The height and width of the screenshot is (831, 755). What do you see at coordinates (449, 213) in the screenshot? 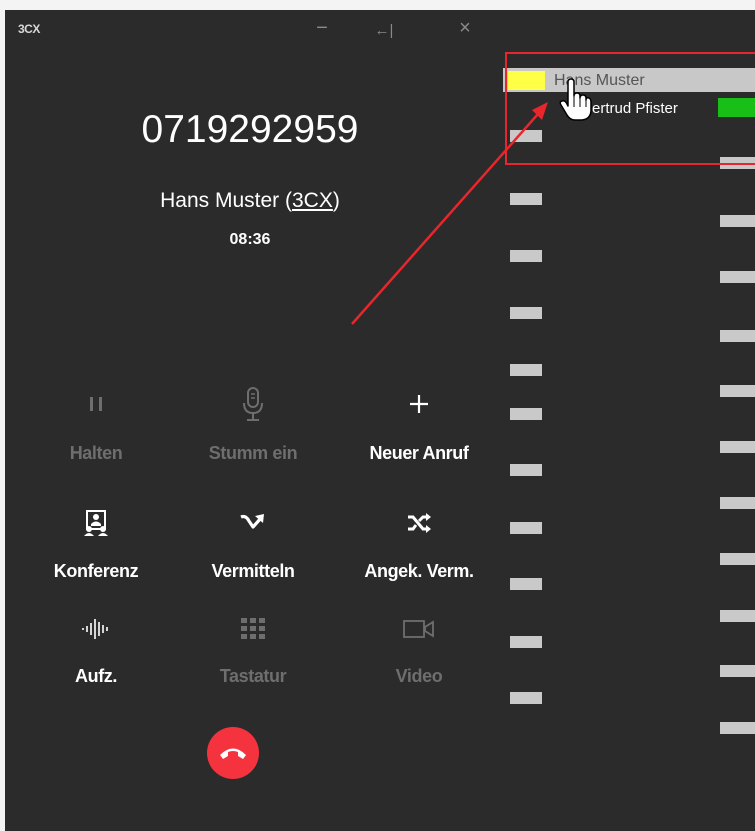
I see `annotation-arrow` at bounding box center [449, 213].